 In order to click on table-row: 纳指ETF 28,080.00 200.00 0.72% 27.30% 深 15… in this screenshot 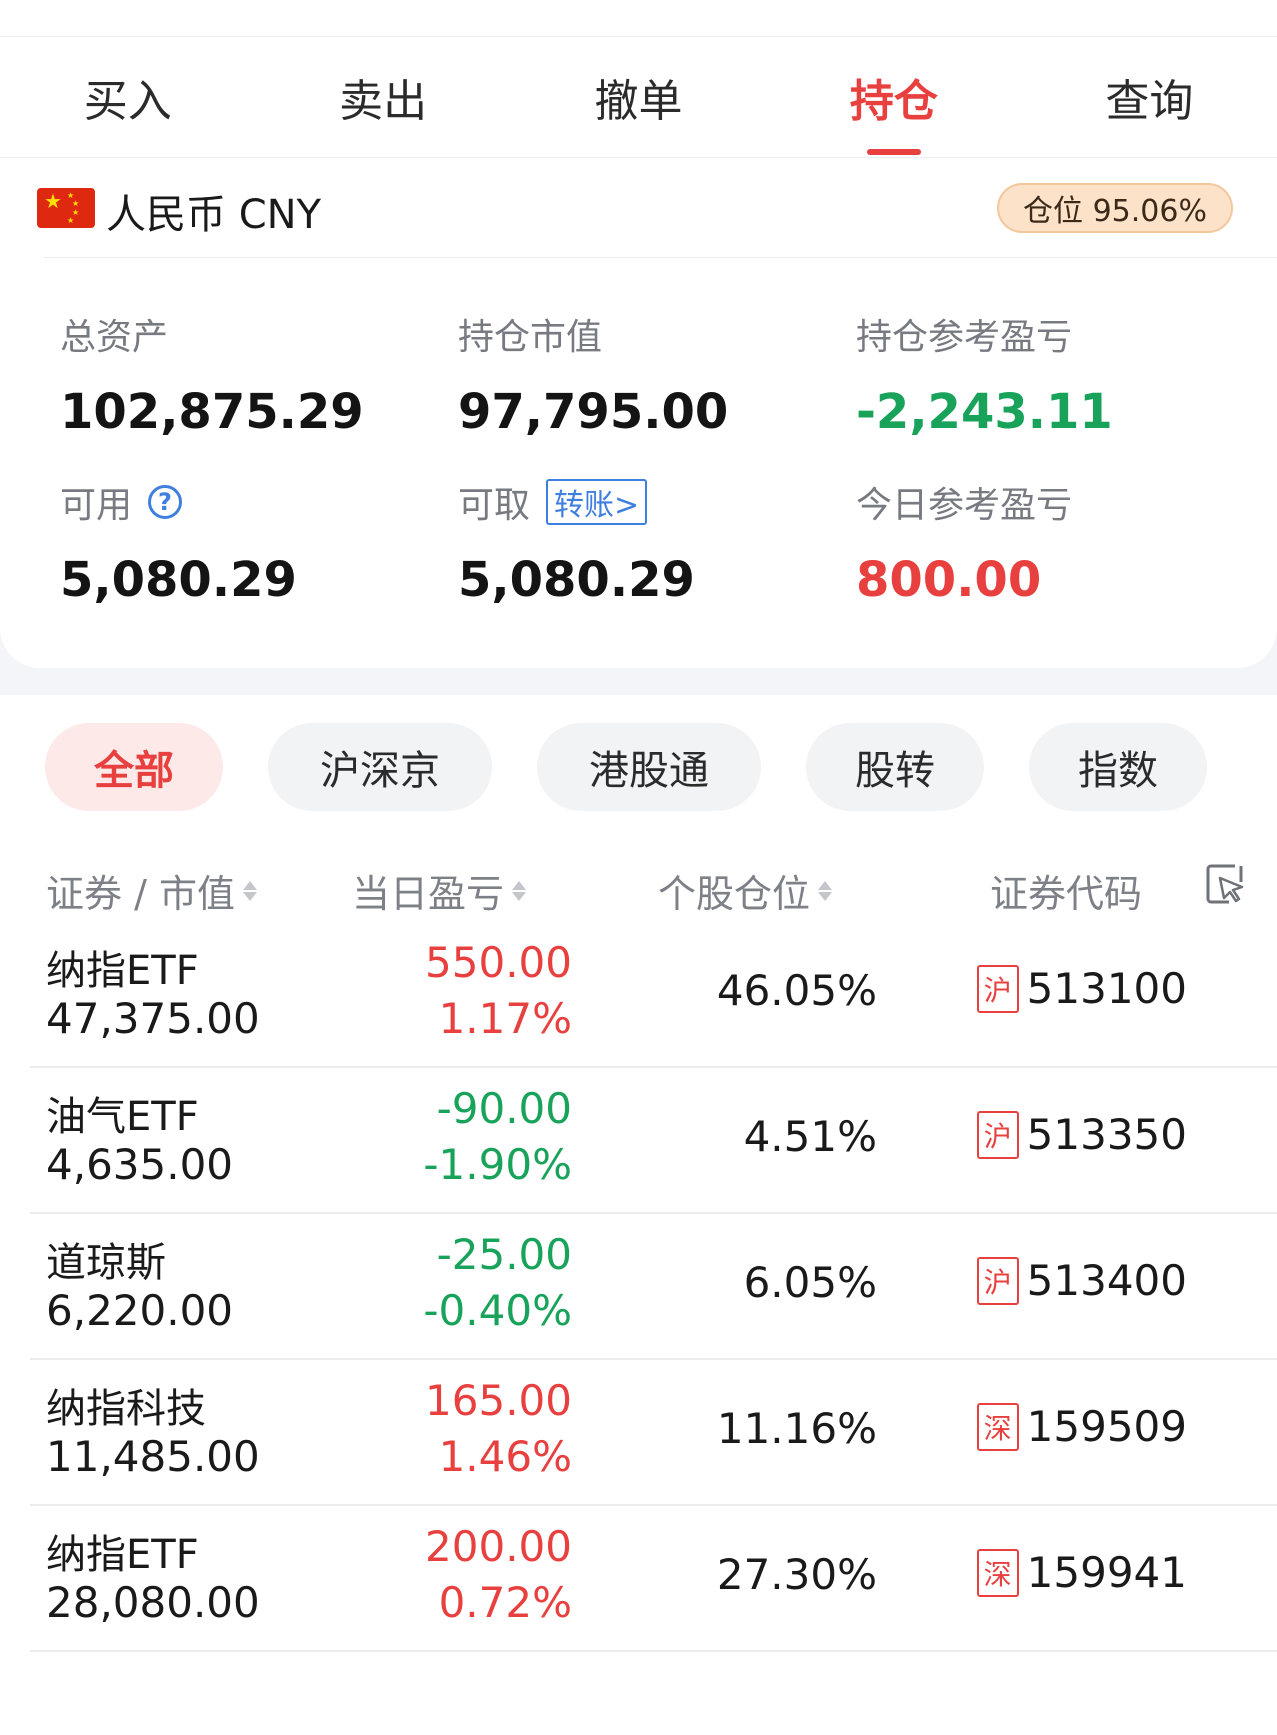, I will do `click(653, 1579)`.